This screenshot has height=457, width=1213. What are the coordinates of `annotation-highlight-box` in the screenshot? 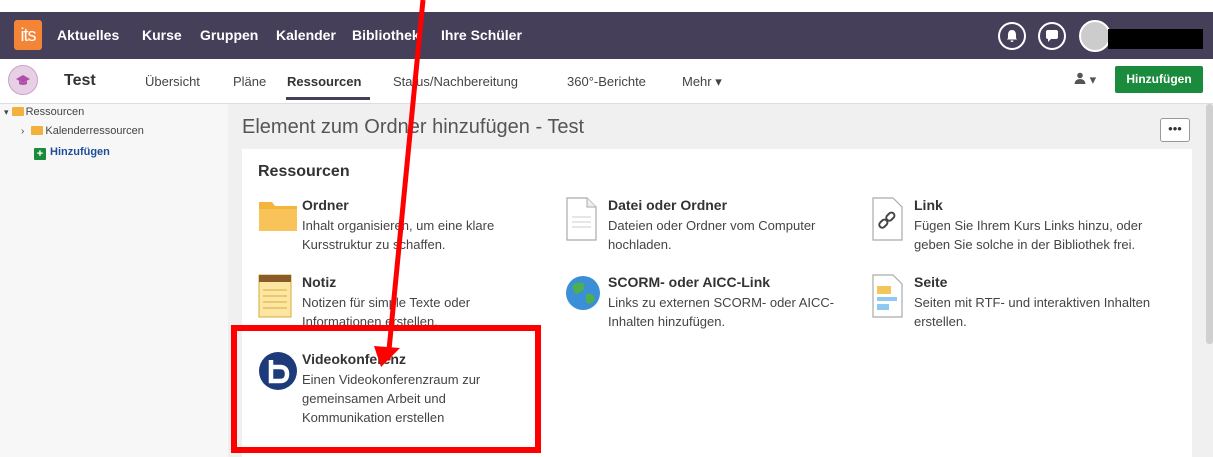 It's located at (386, 389).